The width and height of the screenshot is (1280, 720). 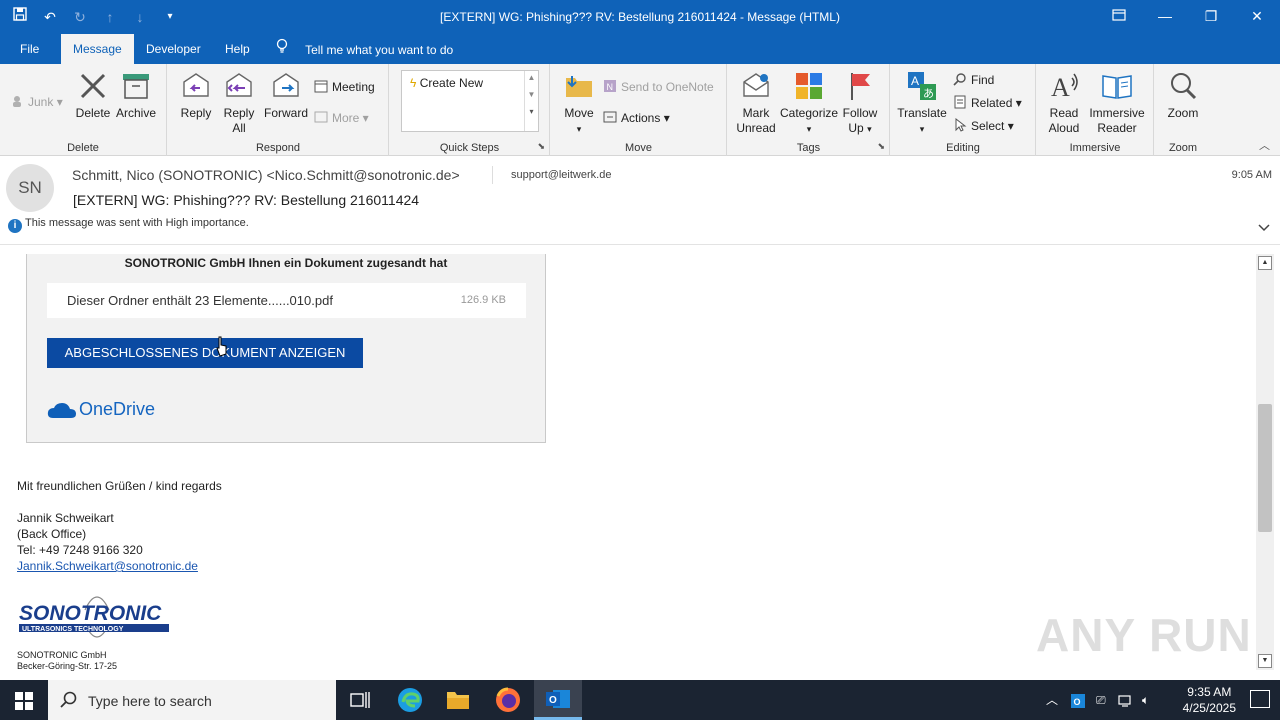 What do you see at coordinates (150, 701) in the screenshot?
I see `search-placeholder: Type here to search` at bounding box center [150, 701].